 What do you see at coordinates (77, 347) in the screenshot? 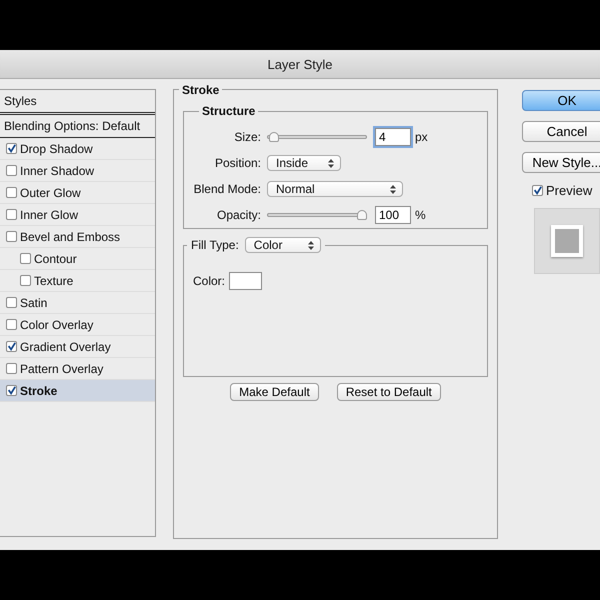
I see `effect-item: Gradient Overlay` at bounding box center [77, 347].